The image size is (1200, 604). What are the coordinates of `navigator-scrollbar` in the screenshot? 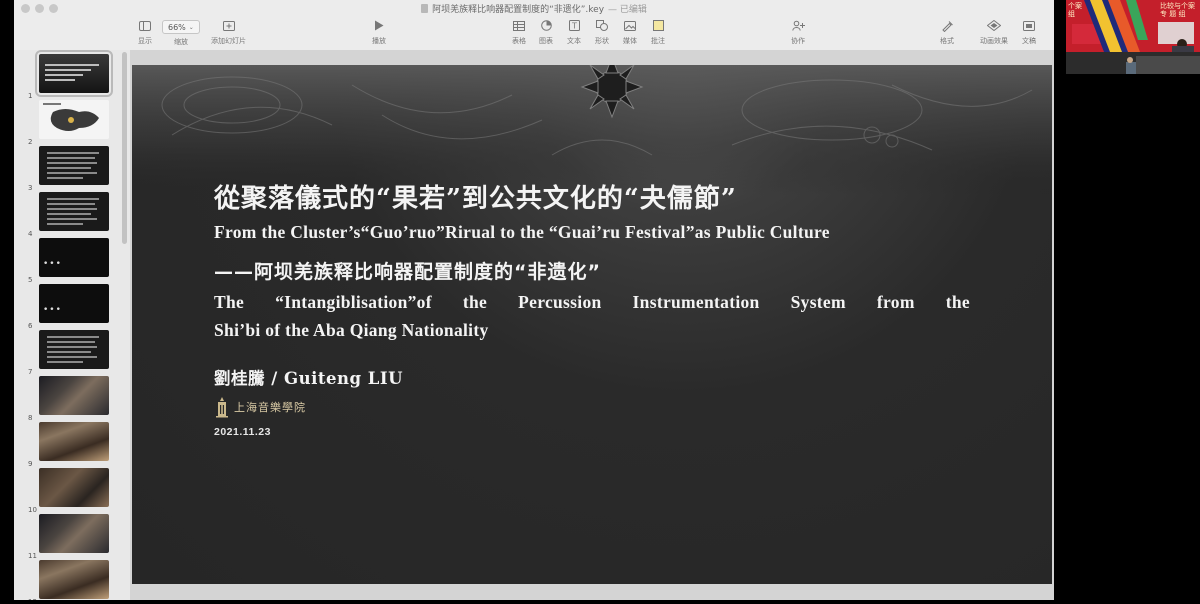 It's located at (124, 148).